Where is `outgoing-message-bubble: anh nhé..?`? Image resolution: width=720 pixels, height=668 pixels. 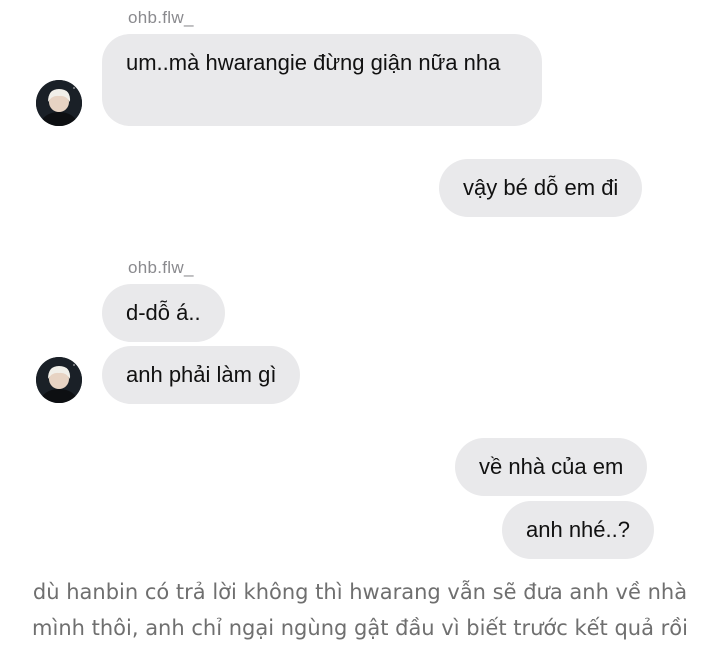
outgoing-message-bubble: anh nhé..? is located at coordinates (578, 530).